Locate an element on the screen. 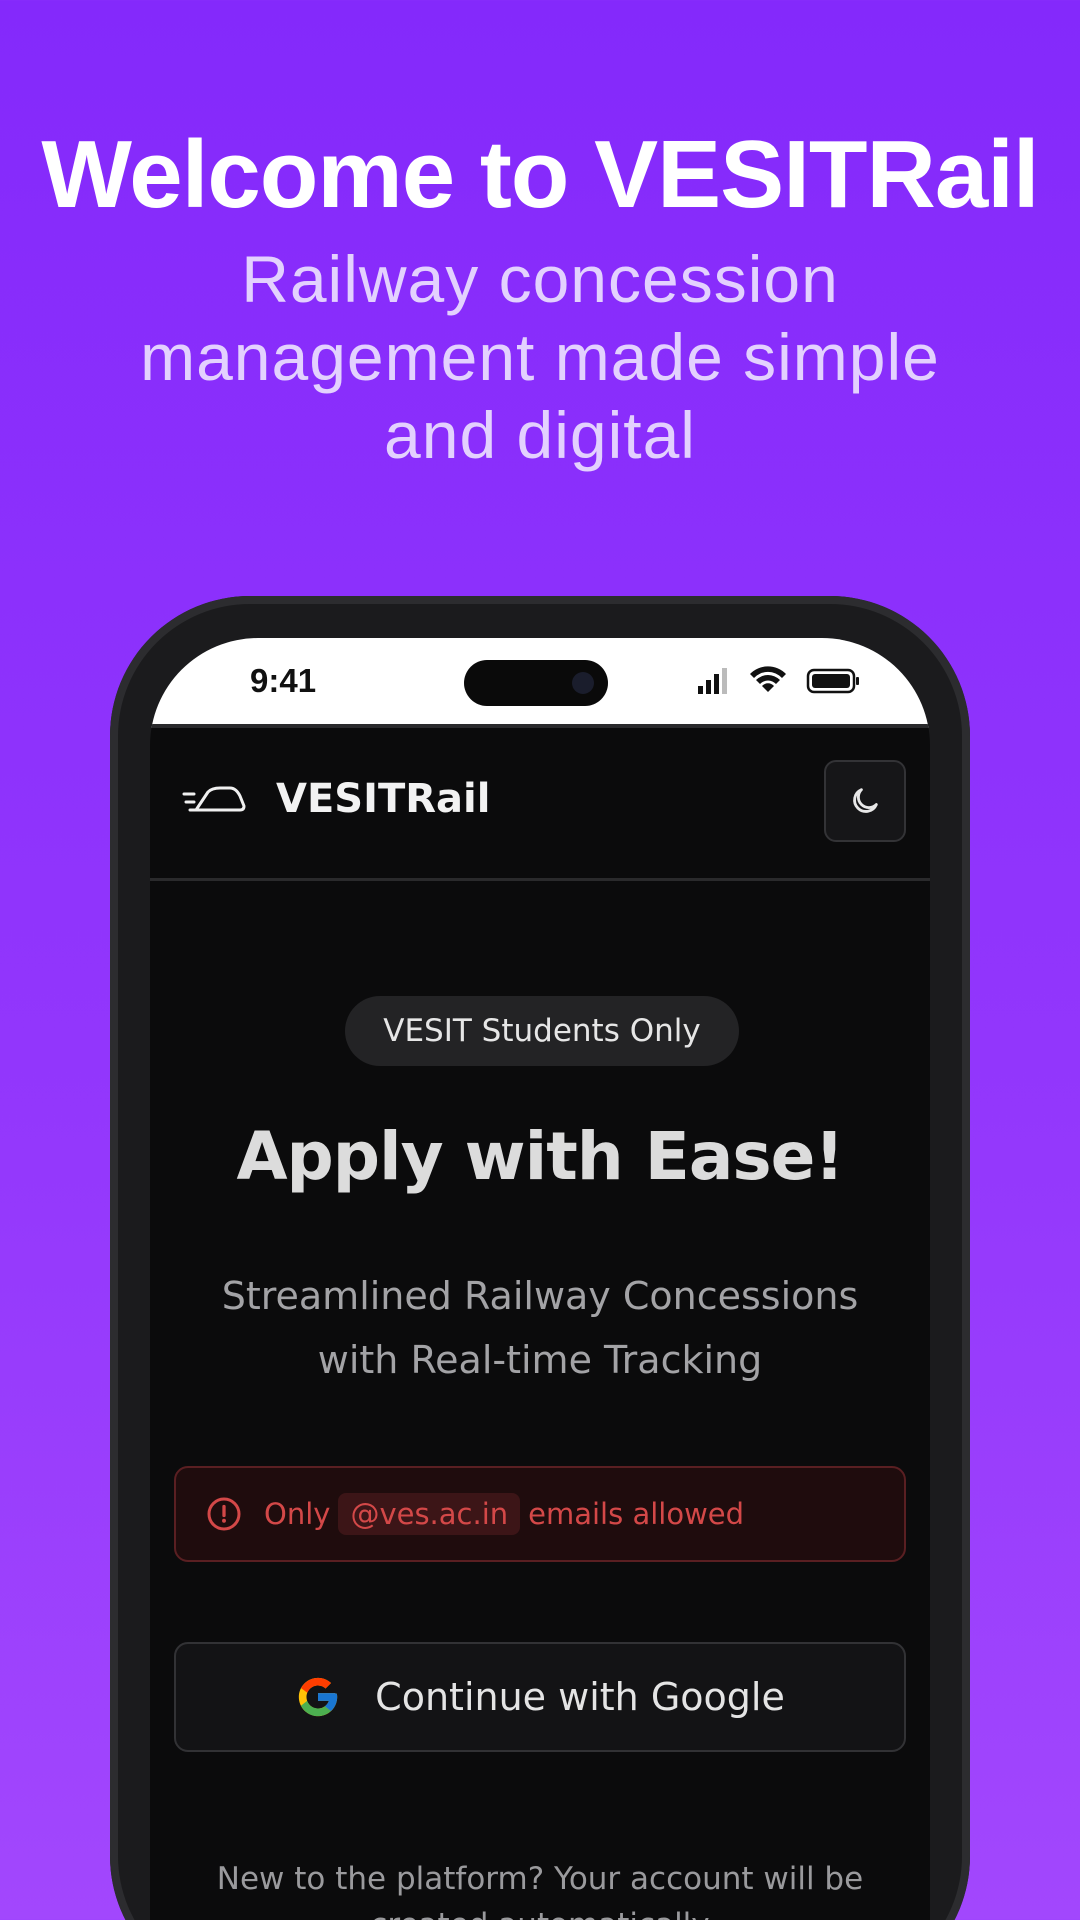  dynamic-island is located at coordinates (536, 683).